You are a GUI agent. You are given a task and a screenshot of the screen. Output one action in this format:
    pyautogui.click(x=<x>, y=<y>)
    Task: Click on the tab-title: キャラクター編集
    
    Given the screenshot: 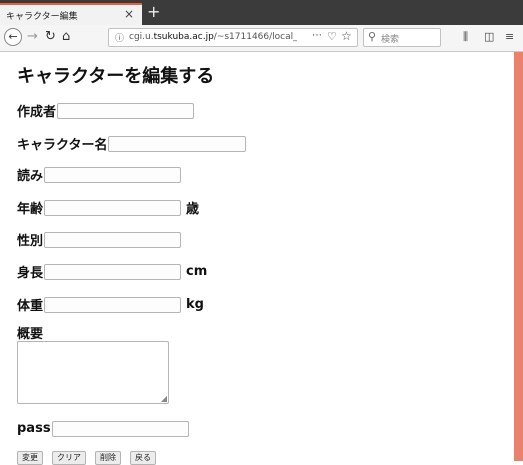 What is the action you would take?
    pyautogui.click(x=42, y=17)
    